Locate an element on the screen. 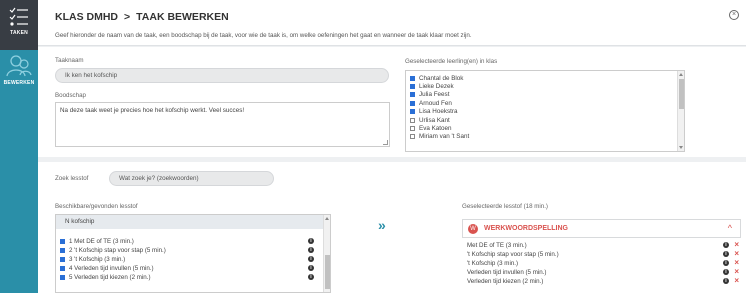 The height and width of the screenshot is (293, 746). available-item: 3 't Kofschip (3 min.) i is located at coordinates (190, 259).